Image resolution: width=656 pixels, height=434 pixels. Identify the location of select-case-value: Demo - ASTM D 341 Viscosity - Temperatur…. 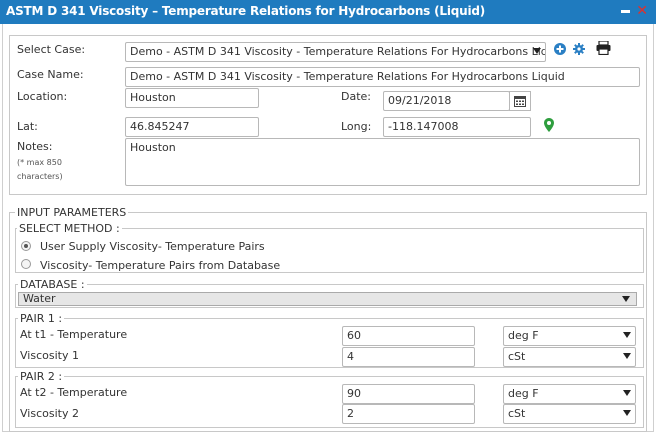
(338, 51).